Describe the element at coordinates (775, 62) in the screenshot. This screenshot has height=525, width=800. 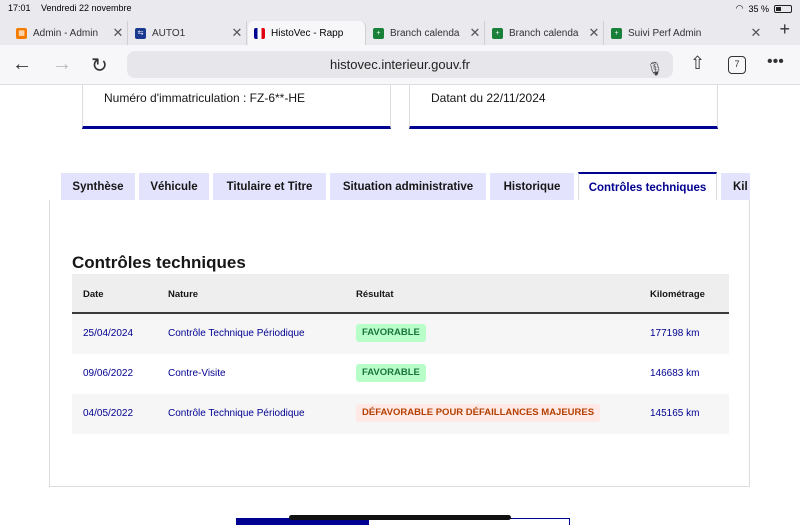
I see `more-icon: •••` at that location.